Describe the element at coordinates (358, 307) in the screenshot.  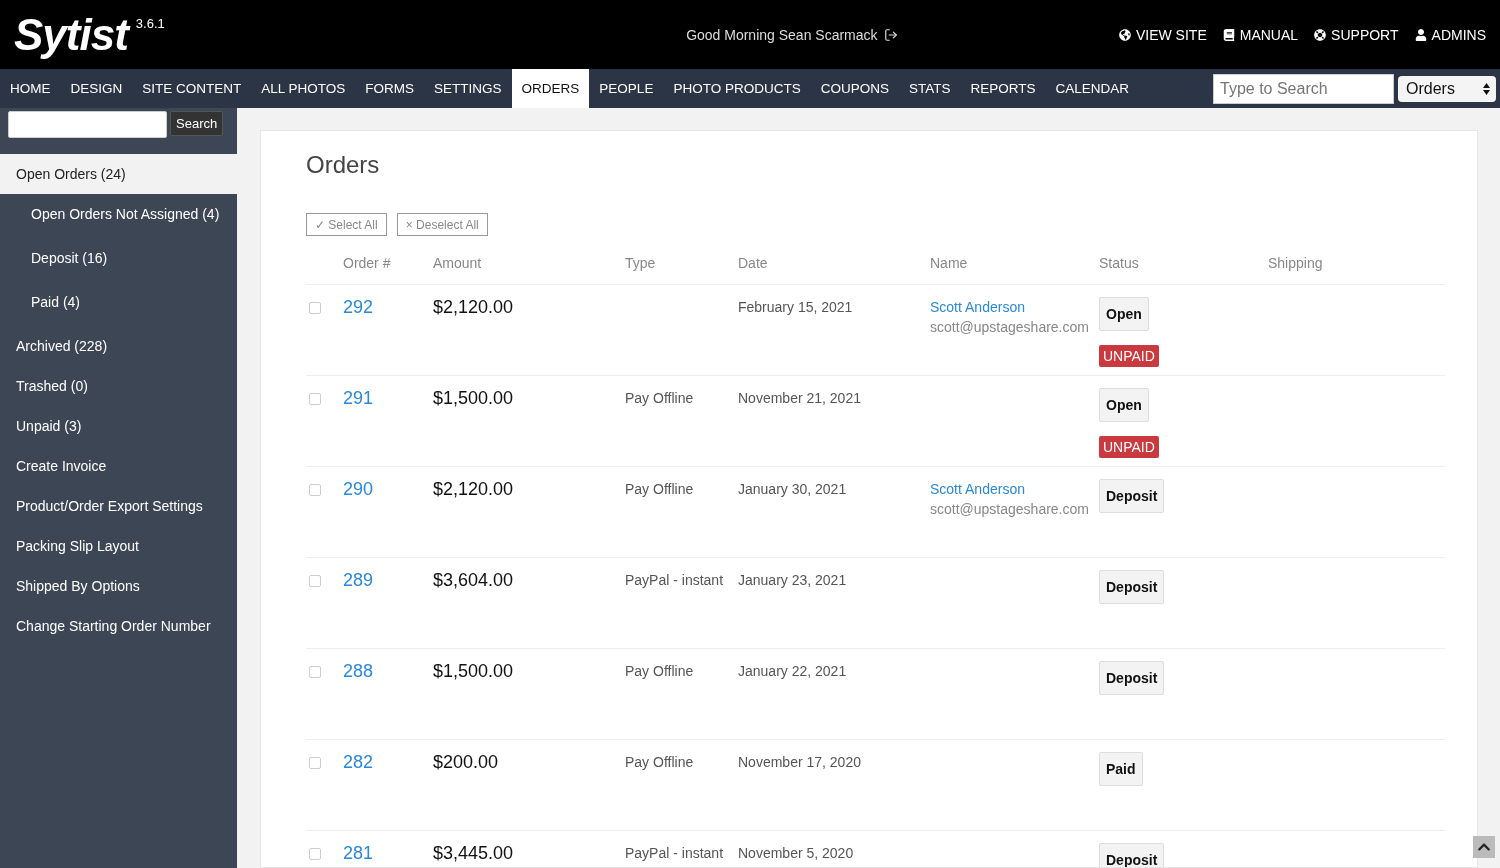
I see `order-link: 292` at that location.